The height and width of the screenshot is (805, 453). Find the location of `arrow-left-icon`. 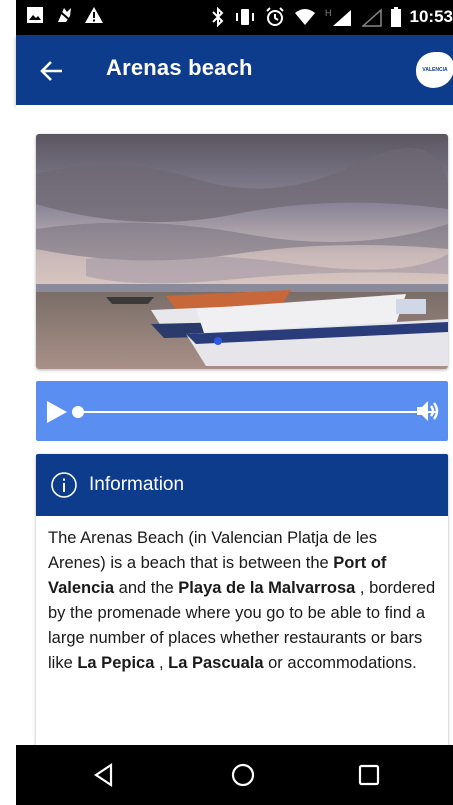

arrow-left-icon is located at coordinates (52, 71).